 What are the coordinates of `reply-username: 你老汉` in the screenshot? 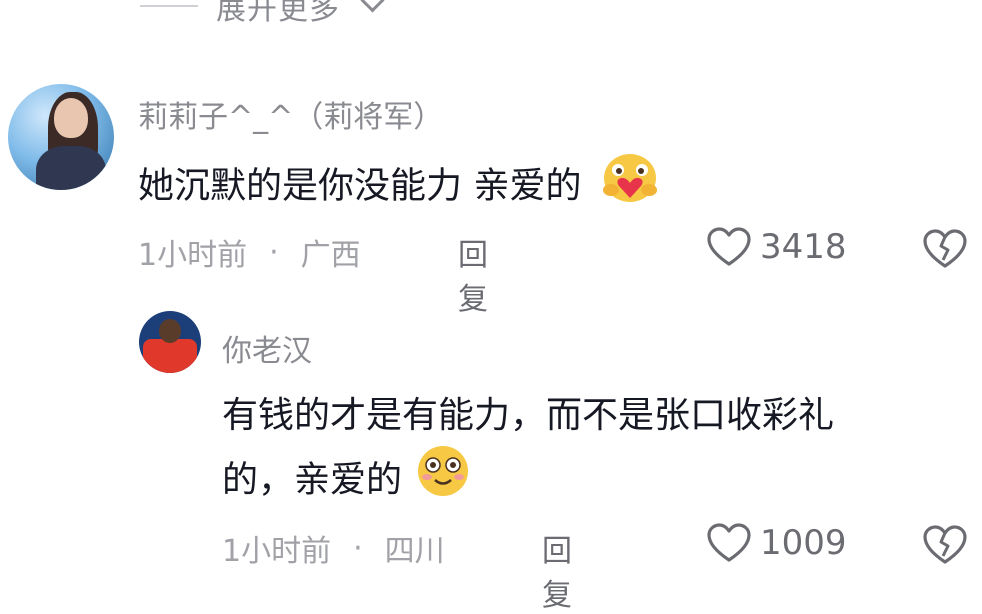 It's located at (267, 348).